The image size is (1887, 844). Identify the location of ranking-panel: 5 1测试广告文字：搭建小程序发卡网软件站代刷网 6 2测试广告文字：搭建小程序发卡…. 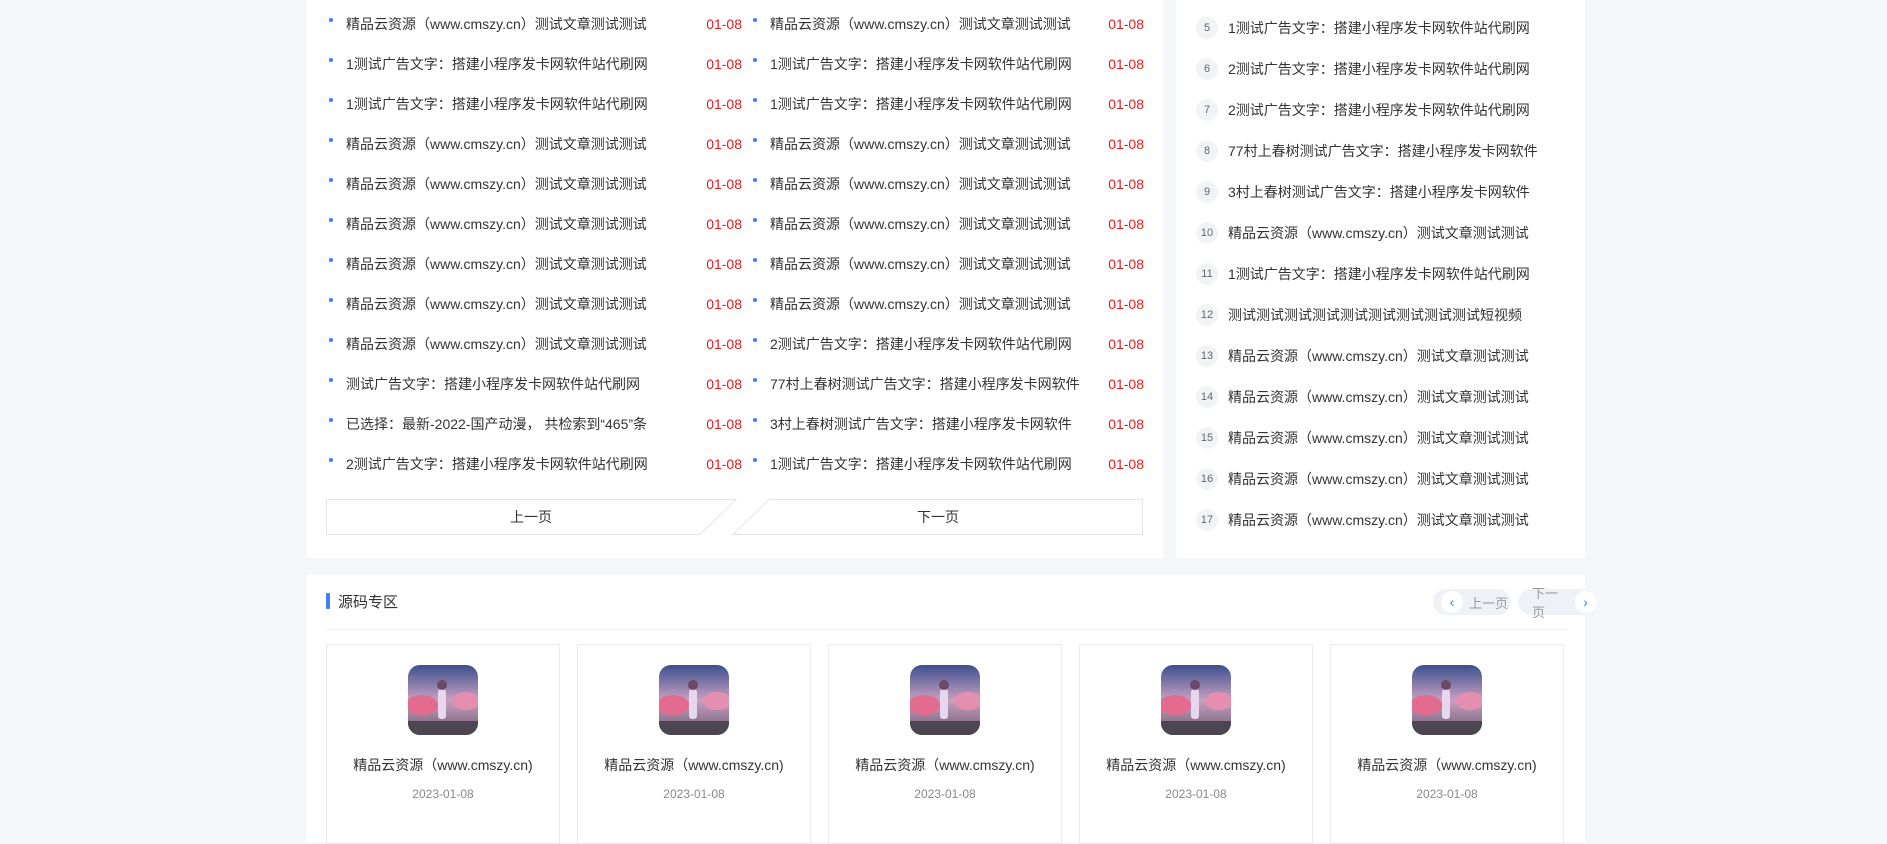
(1380, 279).